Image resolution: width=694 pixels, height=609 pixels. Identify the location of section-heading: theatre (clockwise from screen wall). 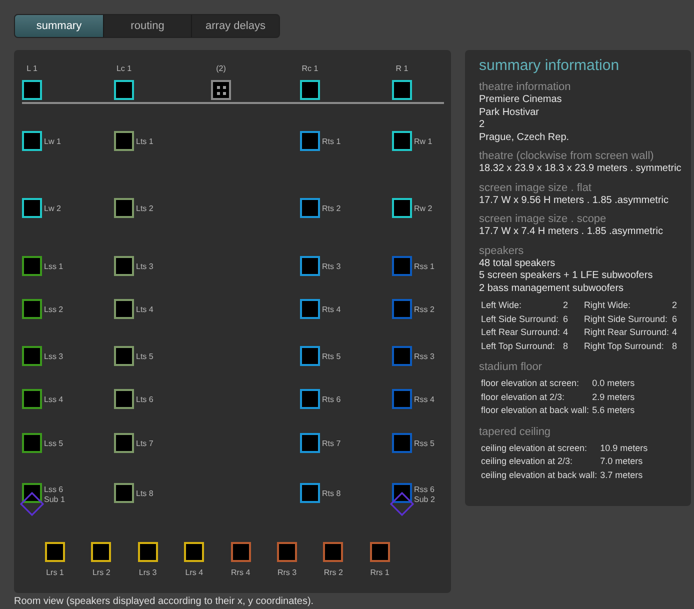
(567, 156).